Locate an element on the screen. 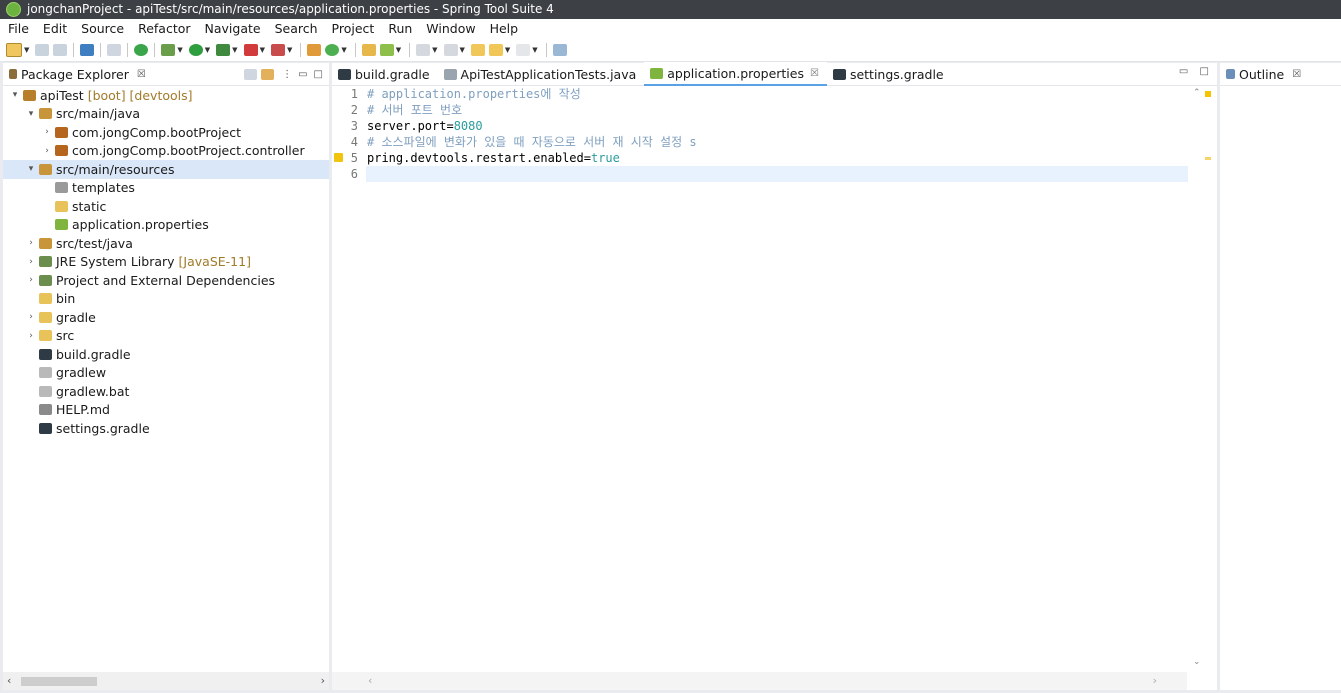 This screenshot has height=693, width=1341. view-menu-icon: ⋮ is located at coordinates (287, 74).